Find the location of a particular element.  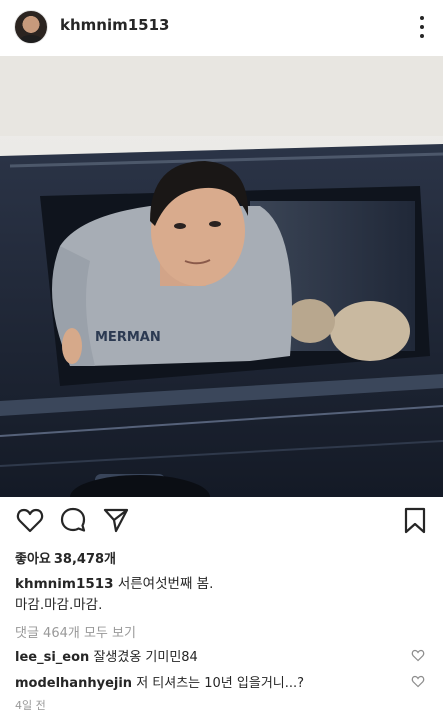

likes-label: 좋아요 is located at coordinates (33, 559).